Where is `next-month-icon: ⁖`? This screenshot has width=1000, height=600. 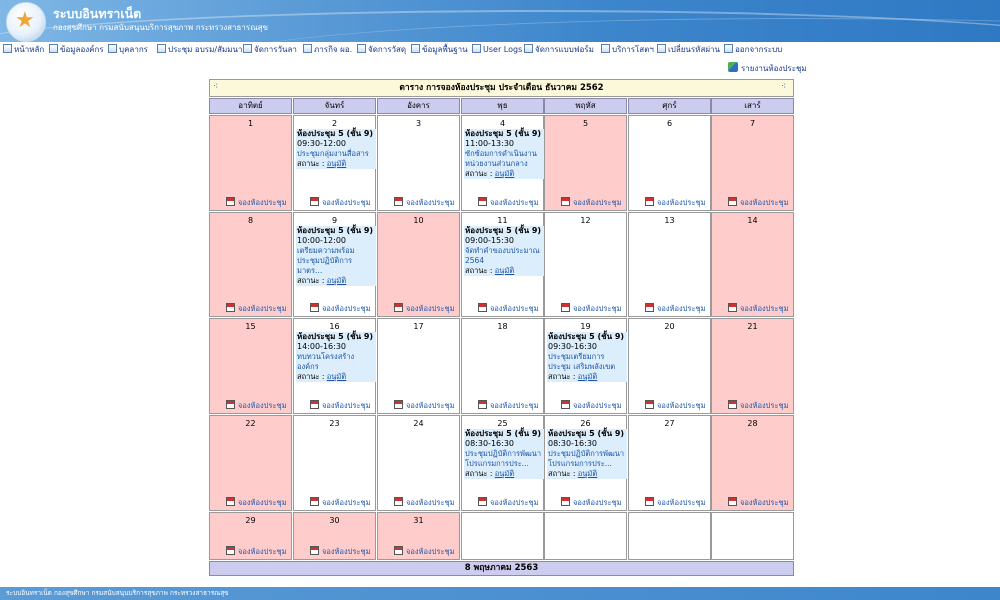
next-month-icon: ⁖ is located at coordinates (786, 87).